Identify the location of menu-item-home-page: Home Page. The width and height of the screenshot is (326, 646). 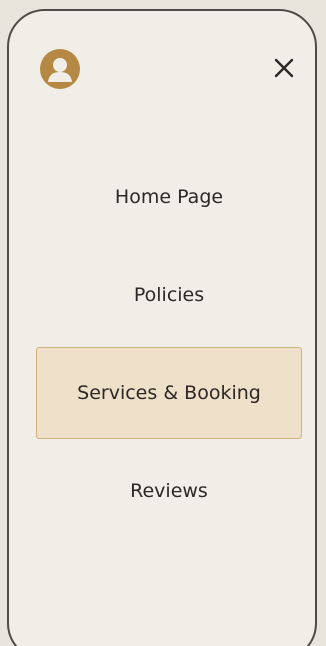
(169, 197).